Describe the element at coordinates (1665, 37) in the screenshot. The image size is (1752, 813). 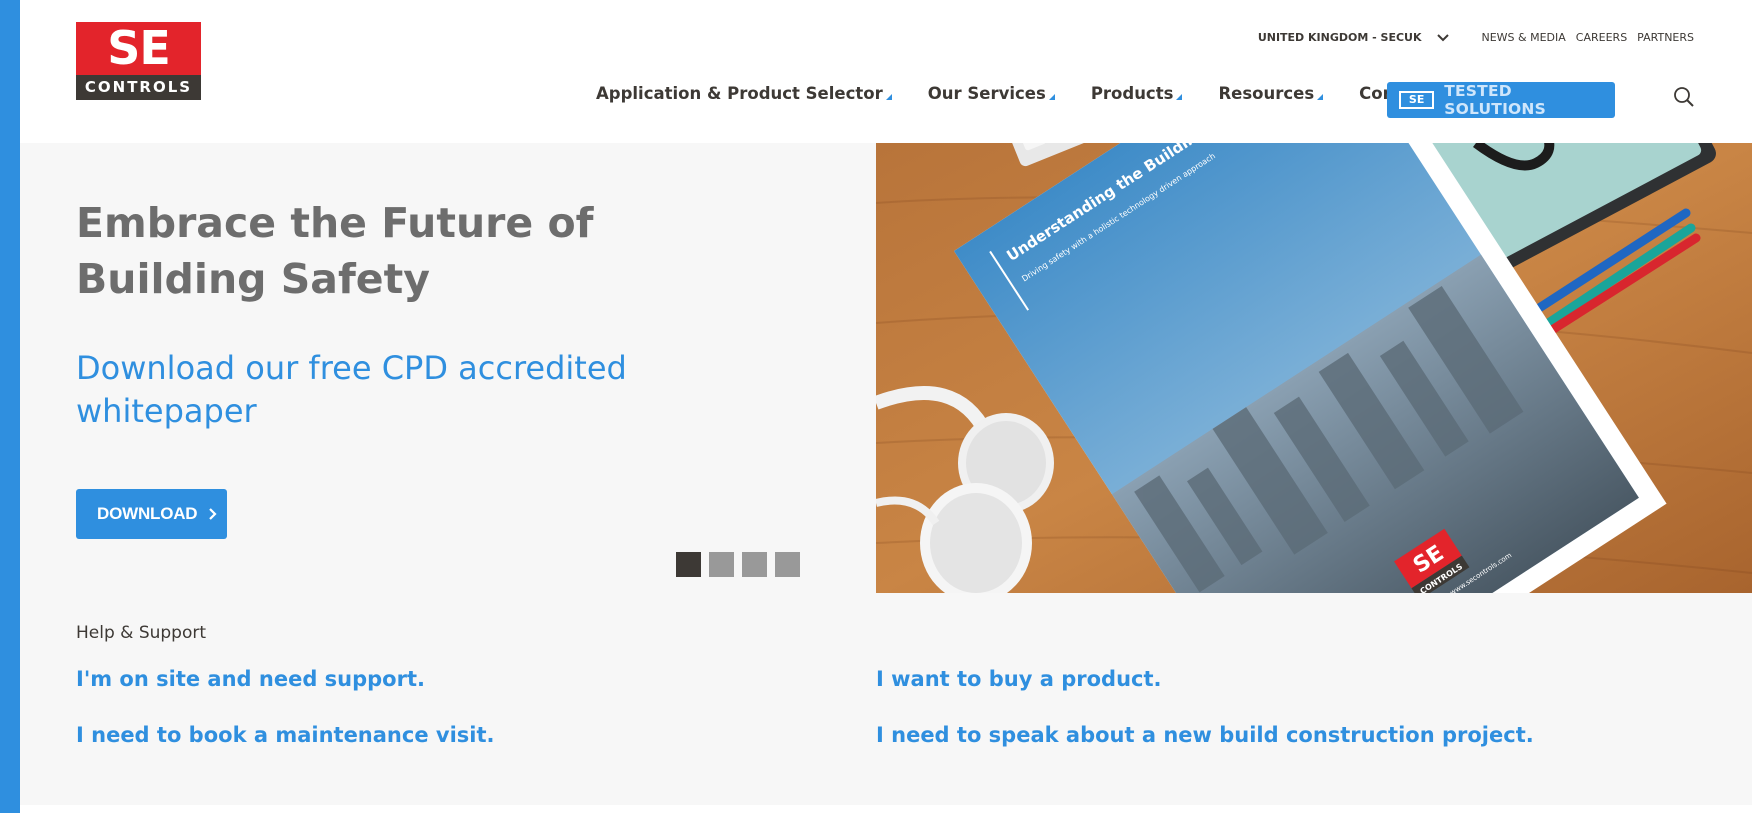
I see `partners-link: PARTNERS` at that location.